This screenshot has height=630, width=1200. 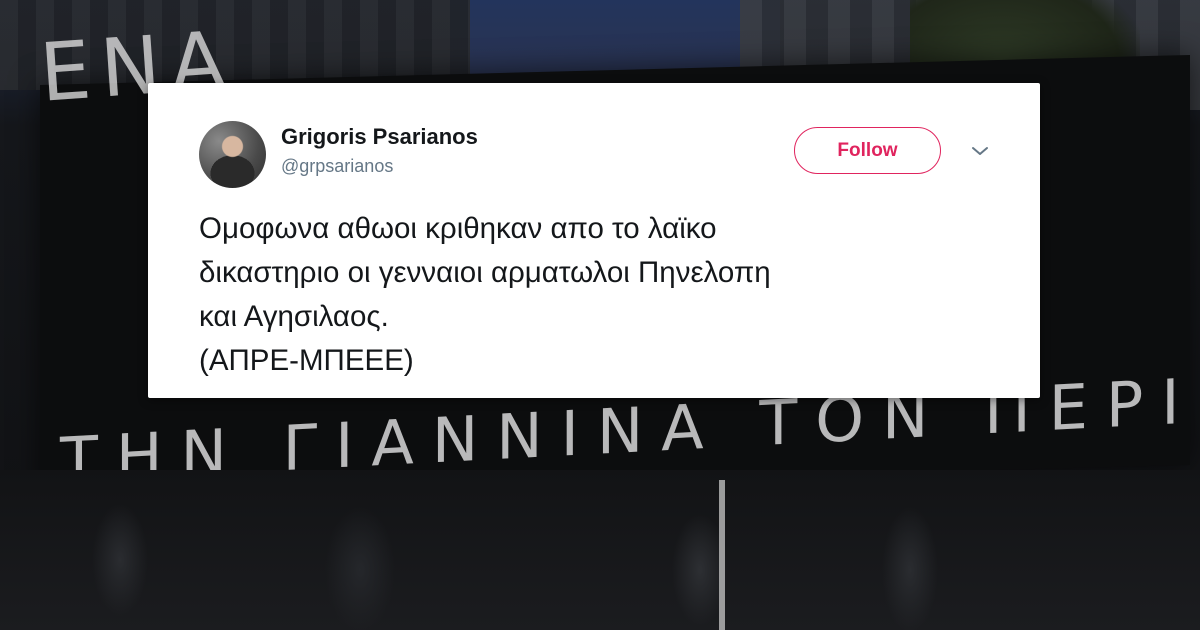 I want to click on avatar, so click(x=232, y=154).